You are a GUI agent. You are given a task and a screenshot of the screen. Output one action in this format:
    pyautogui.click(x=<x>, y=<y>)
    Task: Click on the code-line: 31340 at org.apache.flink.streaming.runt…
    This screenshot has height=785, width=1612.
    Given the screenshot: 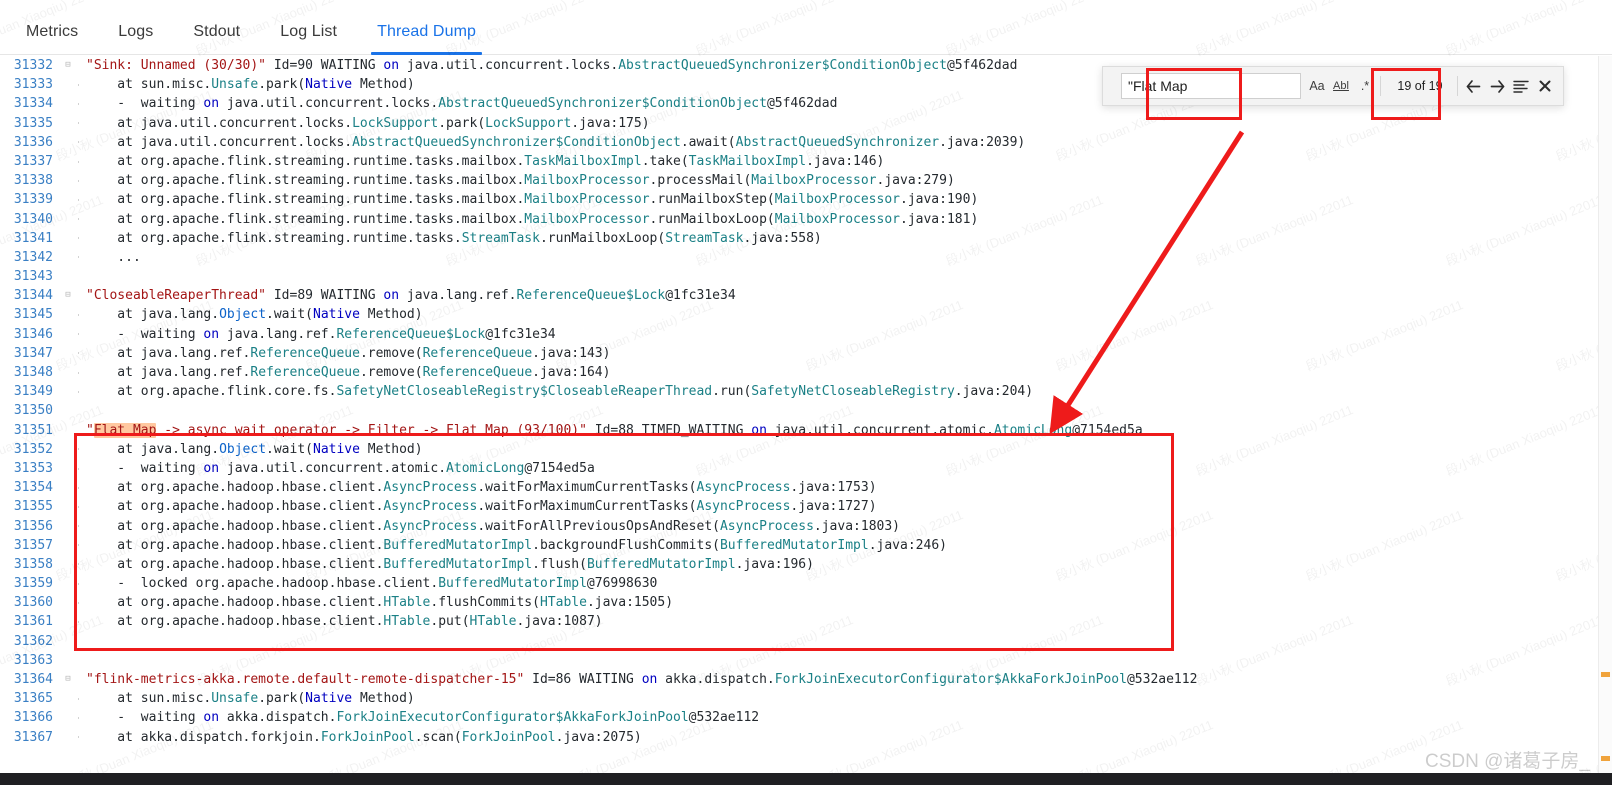 What is the action you would take?
    pyautogui.click(x=804, y=219)
    